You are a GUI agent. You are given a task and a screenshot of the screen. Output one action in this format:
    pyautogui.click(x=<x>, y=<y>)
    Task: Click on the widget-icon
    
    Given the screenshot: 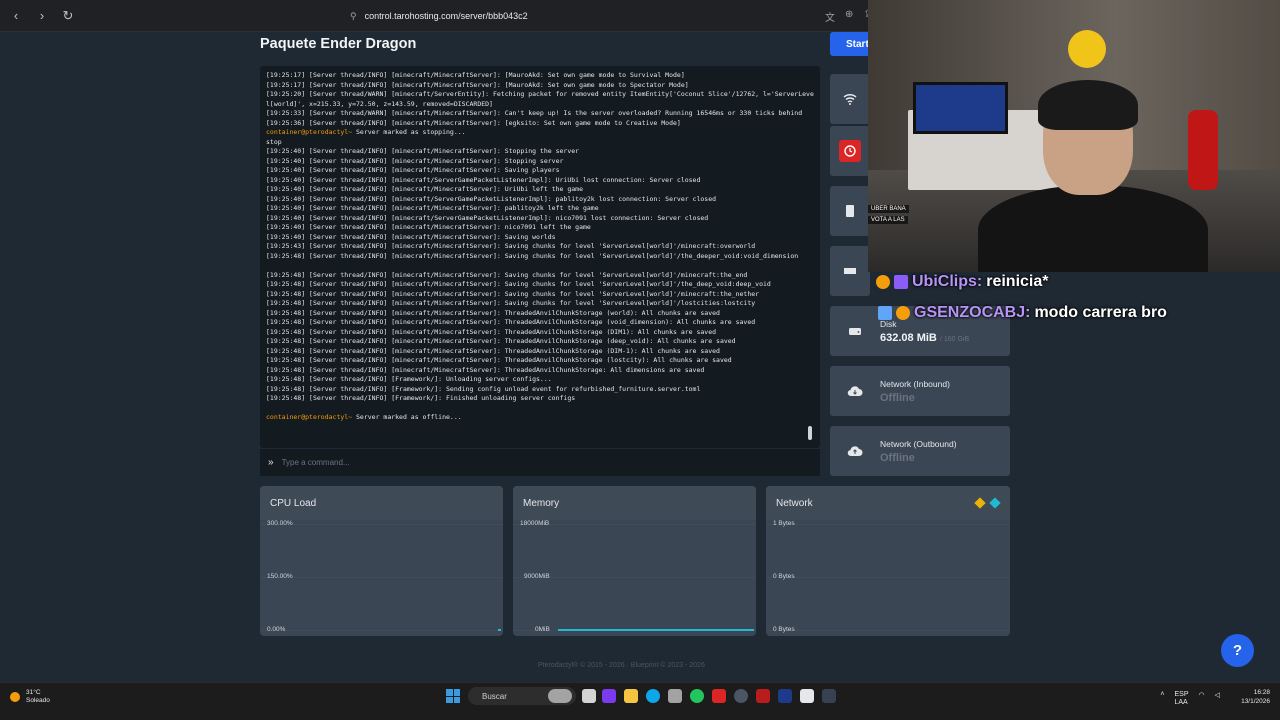 What is the action you would take?
    pyautogui.click(x=560, y=696)
    